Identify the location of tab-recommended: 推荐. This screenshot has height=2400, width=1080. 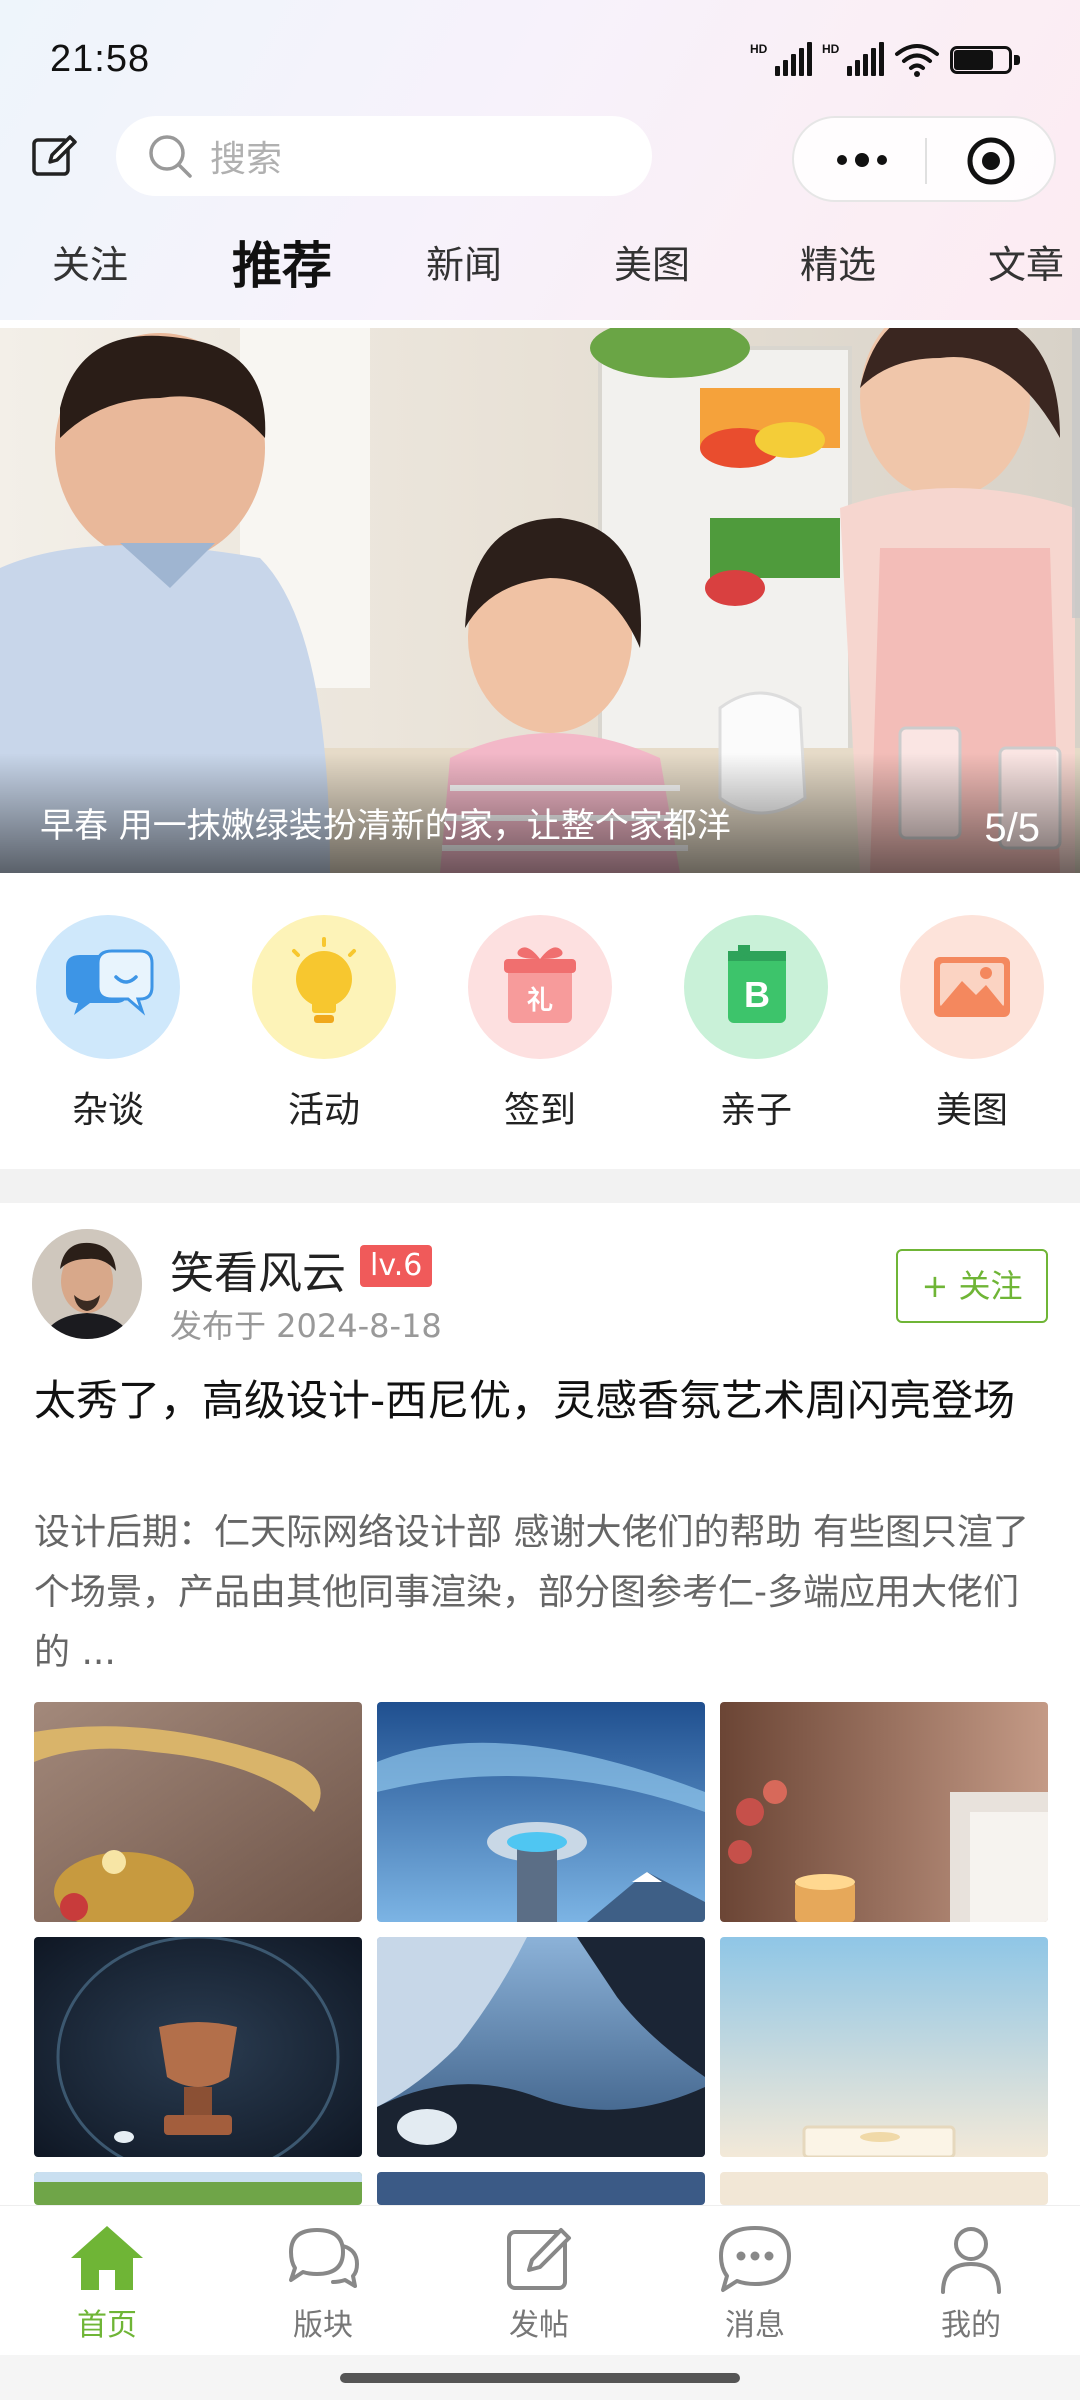
(282, 262).